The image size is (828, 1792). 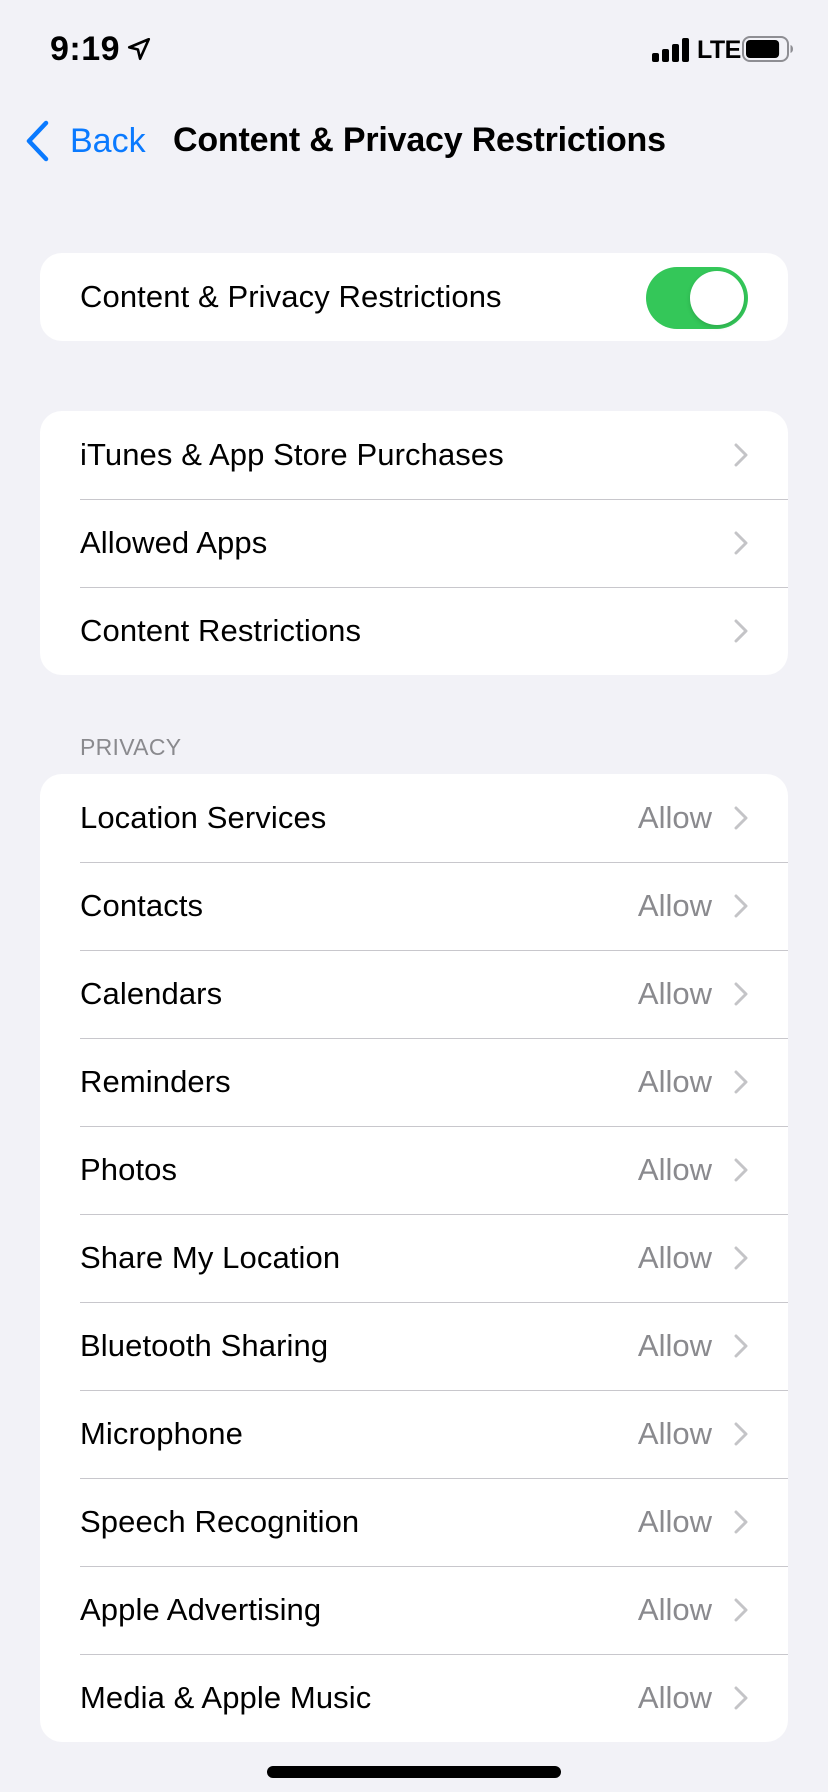 I want to click on list-item-apple-advertising: Apple Advertising Allow, so click(x=414, y=1610).